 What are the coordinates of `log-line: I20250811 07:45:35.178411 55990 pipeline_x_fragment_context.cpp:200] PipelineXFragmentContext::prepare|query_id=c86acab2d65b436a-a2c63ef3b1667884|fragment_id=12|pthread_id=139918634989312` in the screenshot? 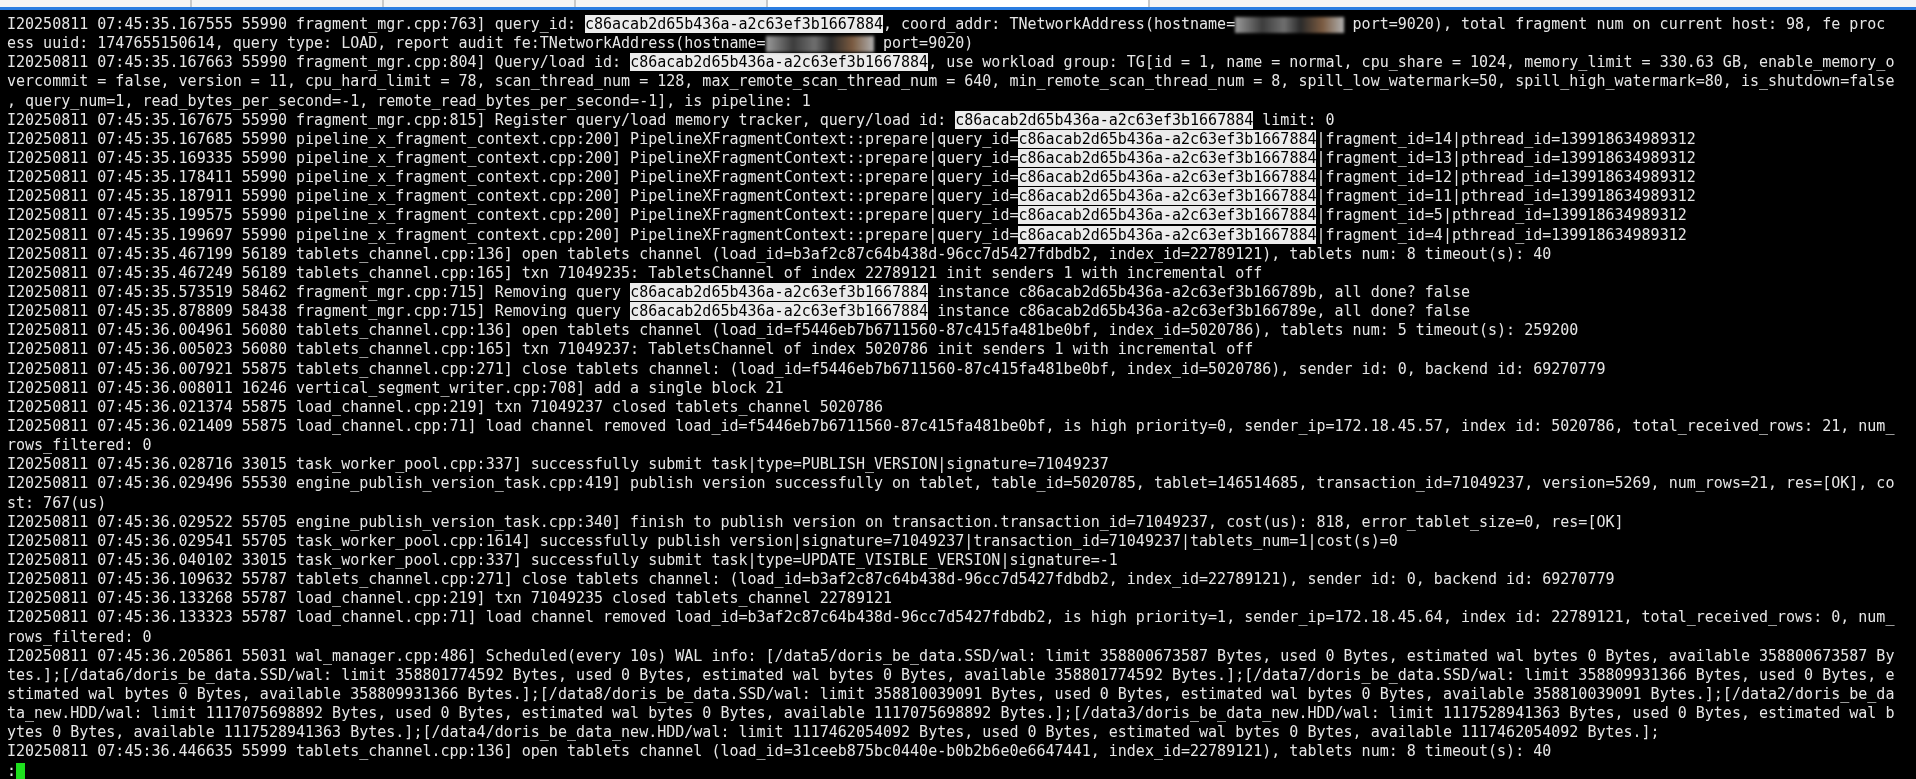 It's located at (851, 178).